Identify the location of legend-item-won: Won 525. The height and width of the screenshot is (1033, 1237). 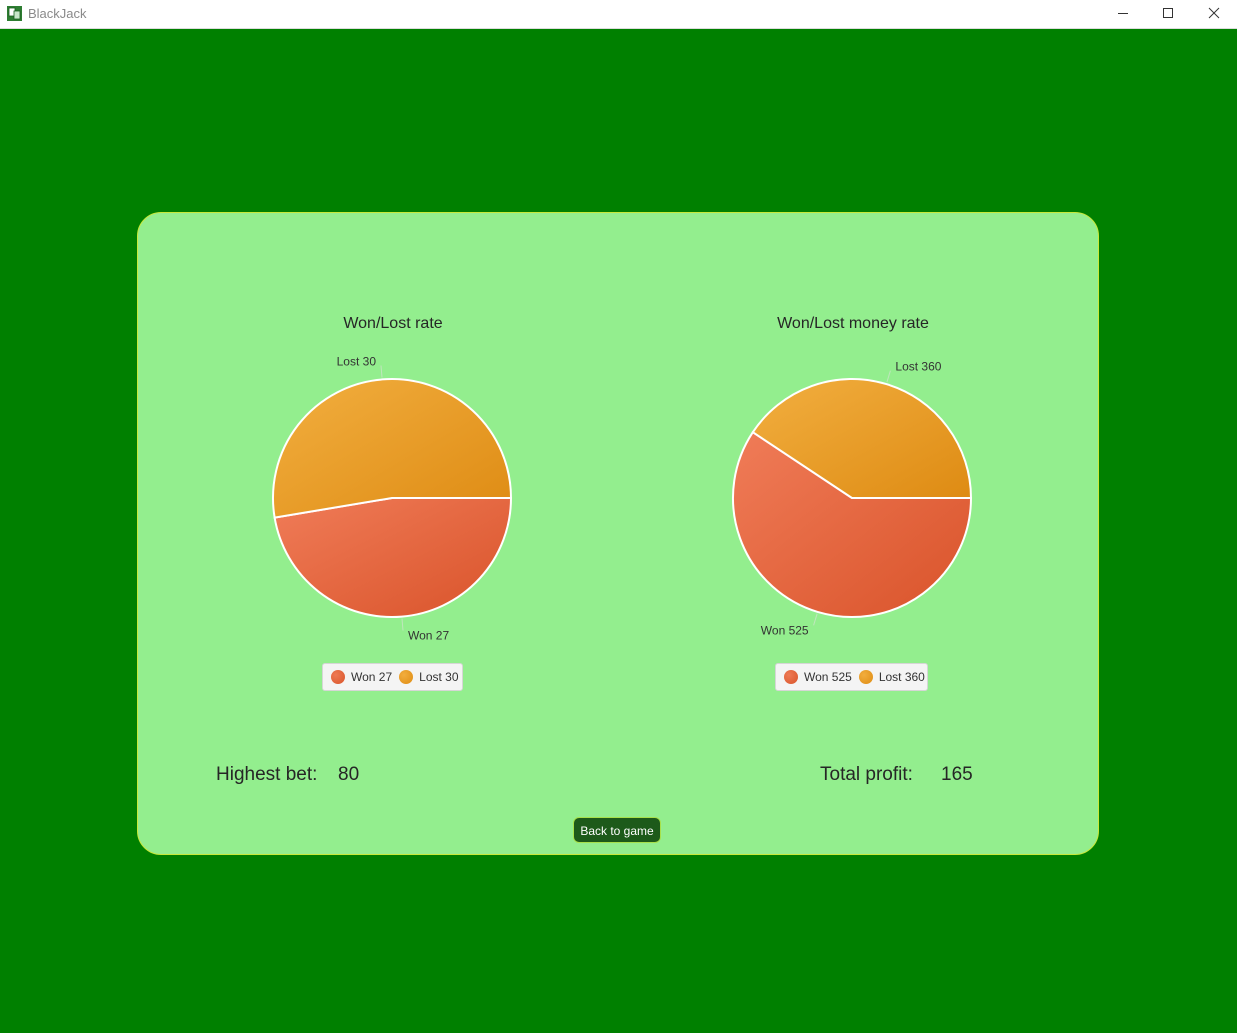
(818, 677).